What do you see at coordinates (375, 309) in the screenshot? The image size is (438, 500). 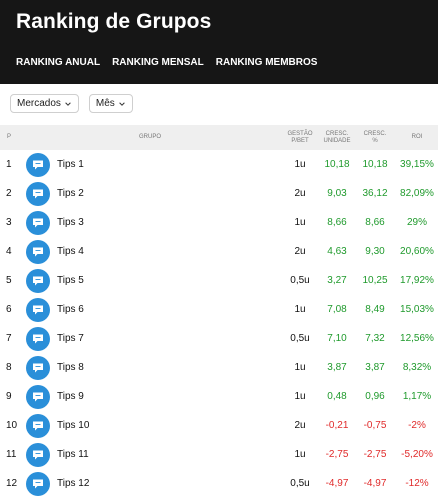 I see `growth-percent: 8,49` at bounding box center [375, 309].